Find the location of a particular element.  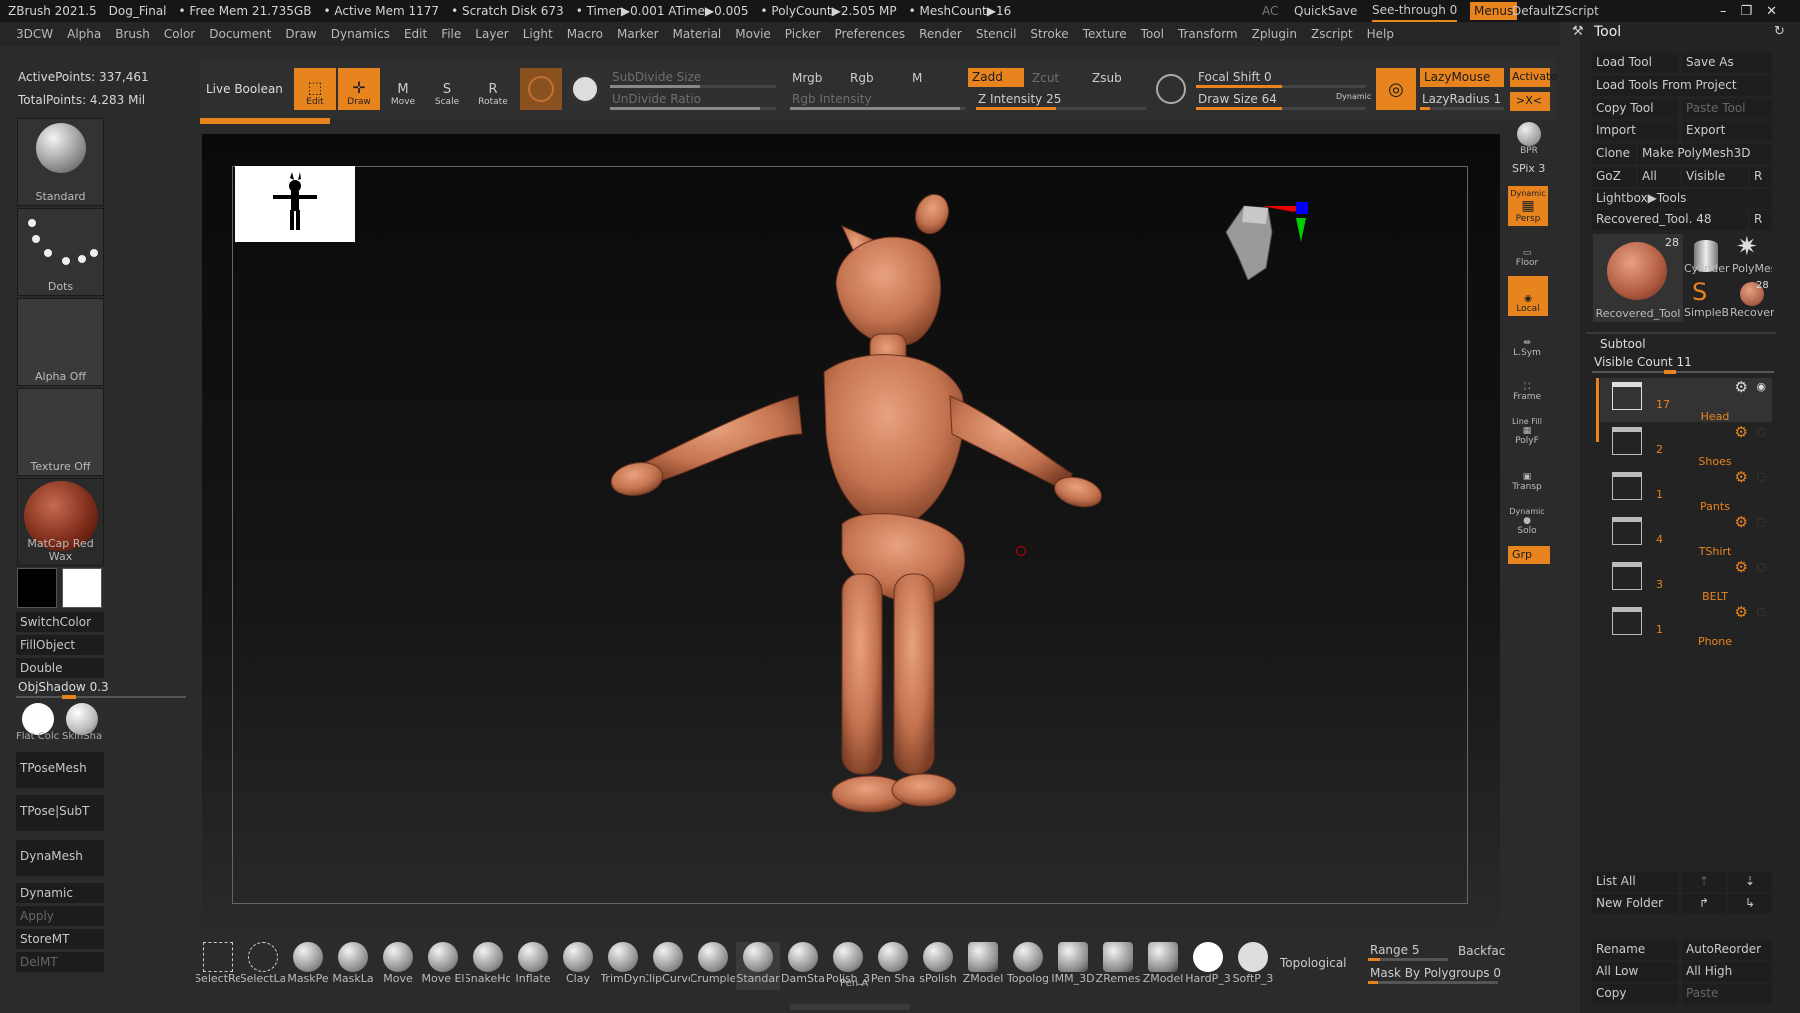

see-through-slider: See-through 0 is located at coordinates (1415, 11).